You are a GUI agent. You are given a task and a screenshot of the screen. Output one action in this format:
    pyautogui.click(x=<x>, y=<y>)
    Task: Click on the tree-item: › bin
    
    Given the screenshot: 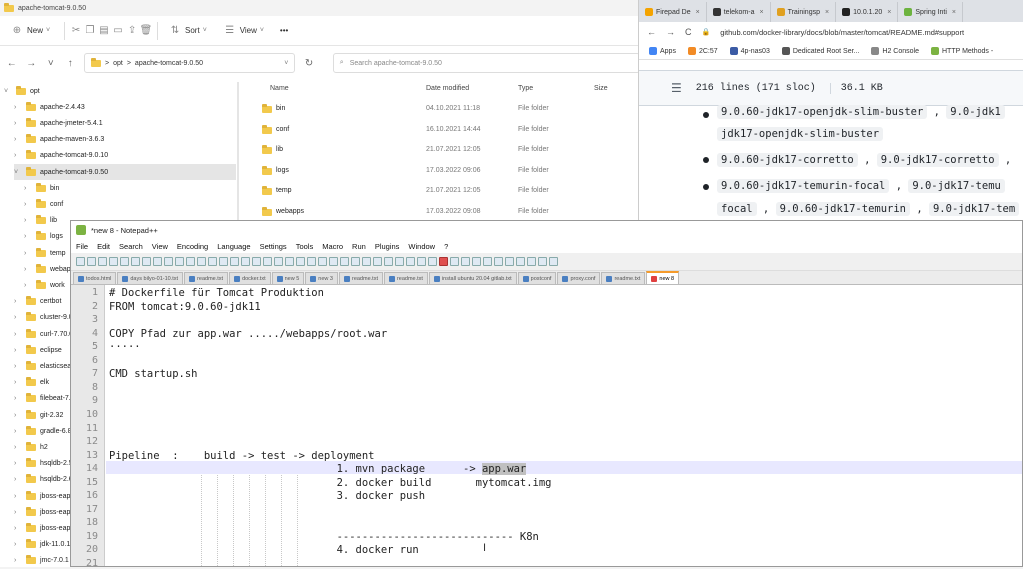 What is the action you would take?
    pyautogui.click(x=130, y=188)
    